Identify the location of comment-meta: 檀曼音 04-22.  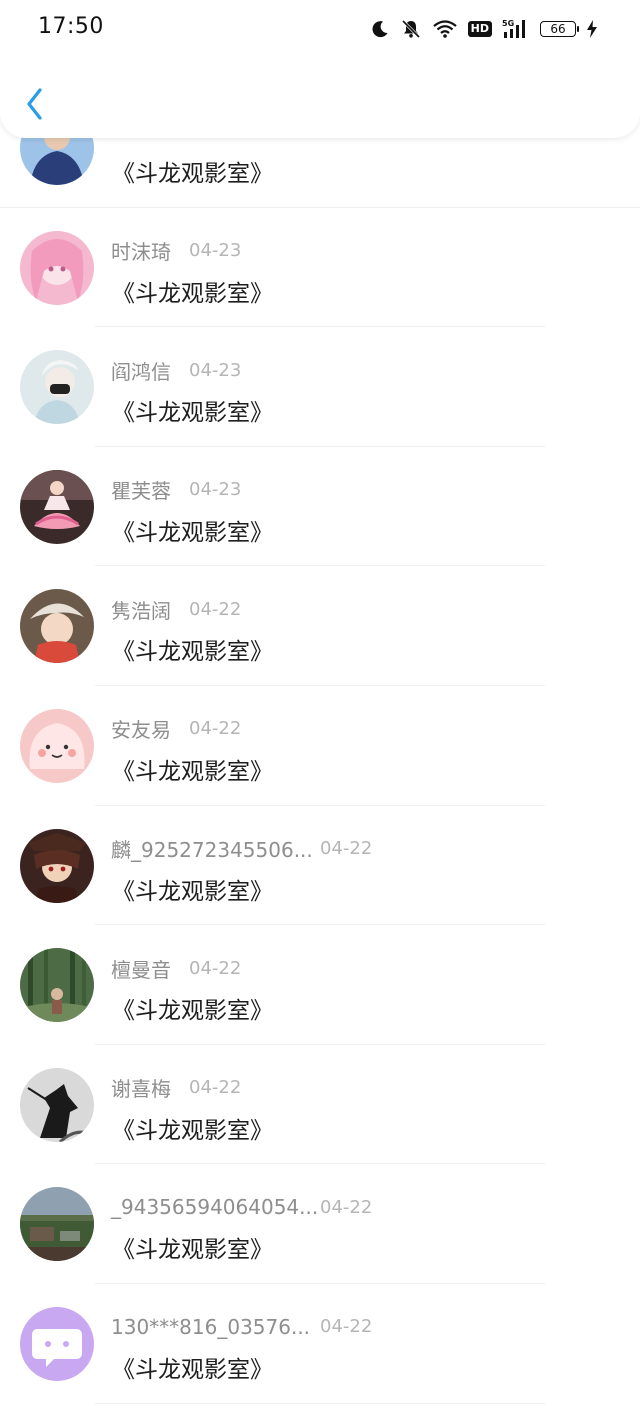
(176, 968).